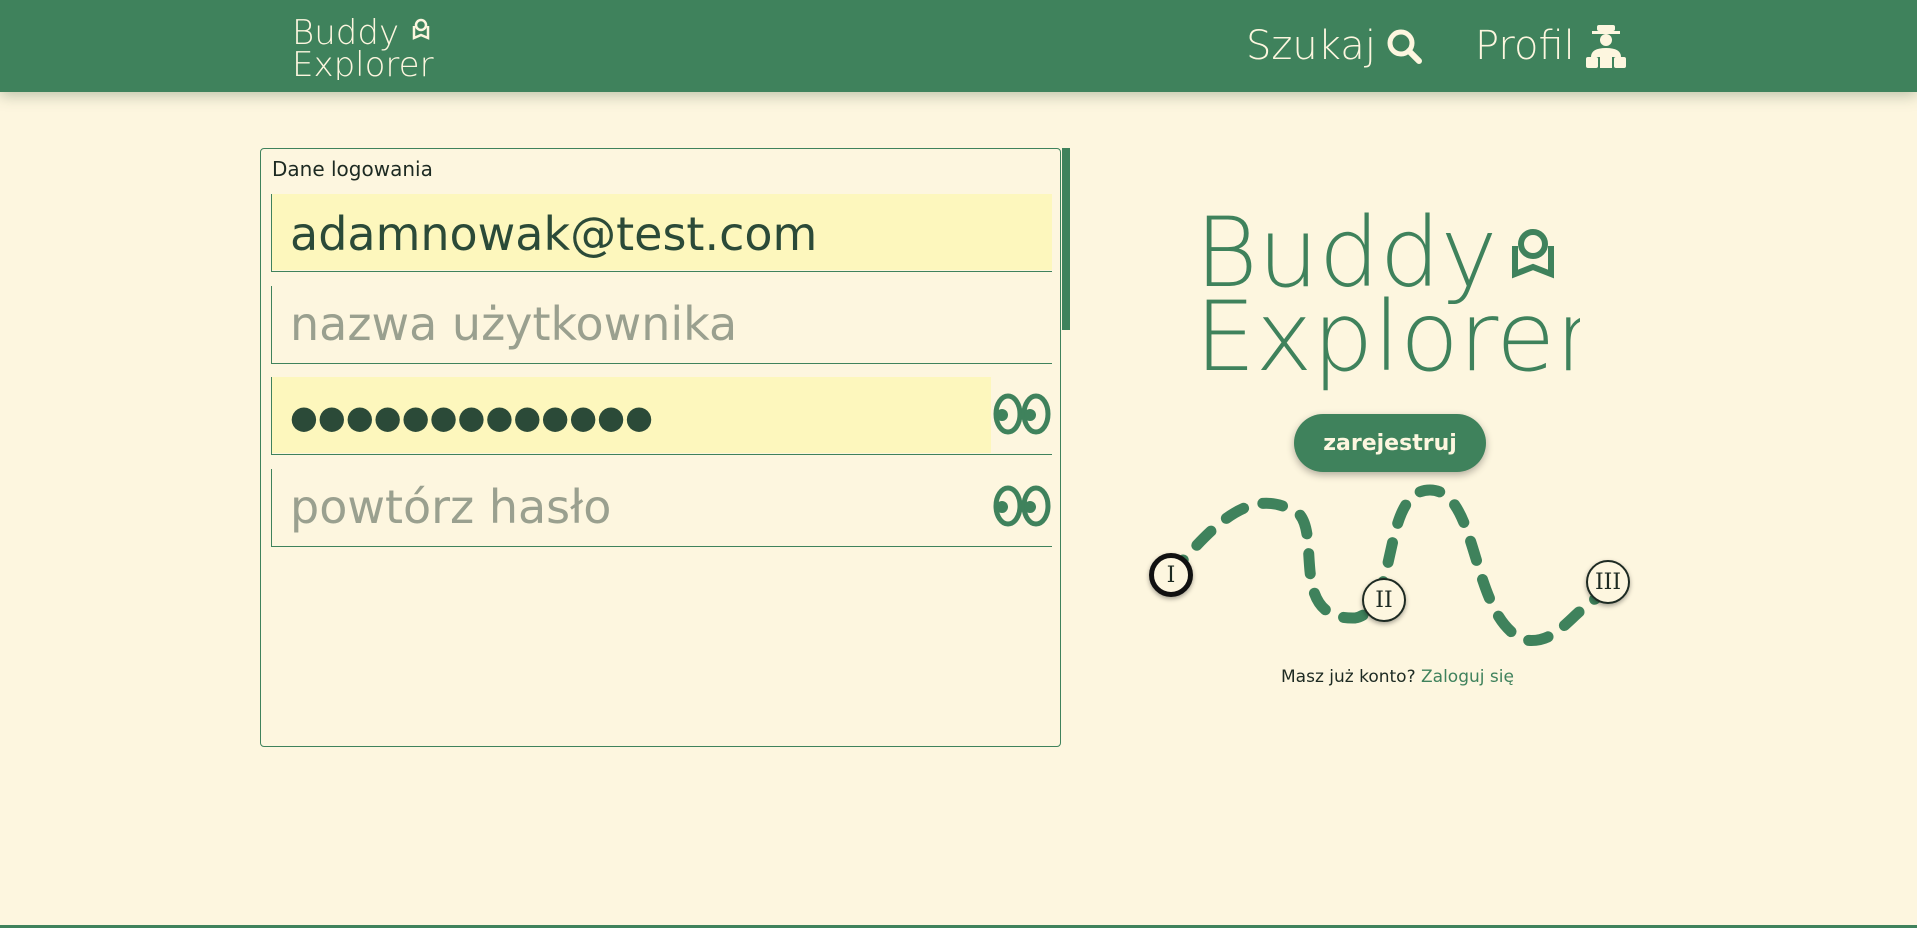 The height and width of the screenshot is (928, 1917). What do you see at coordinates (661, 416) in the screenshot?
I see `password-field: ●●●●●●●●●●●●●` at bounding box center [661, 416].